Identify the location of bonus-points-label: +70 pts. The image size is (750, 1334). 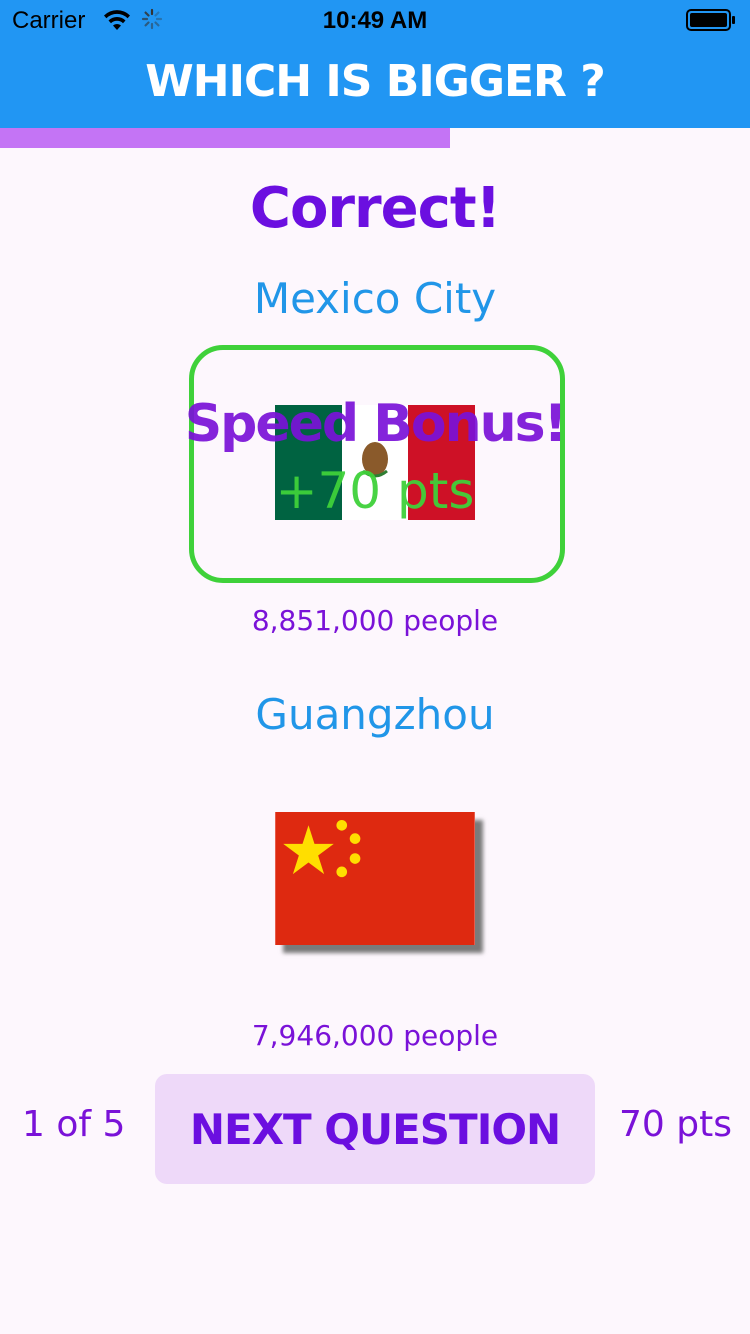
(375, 491).